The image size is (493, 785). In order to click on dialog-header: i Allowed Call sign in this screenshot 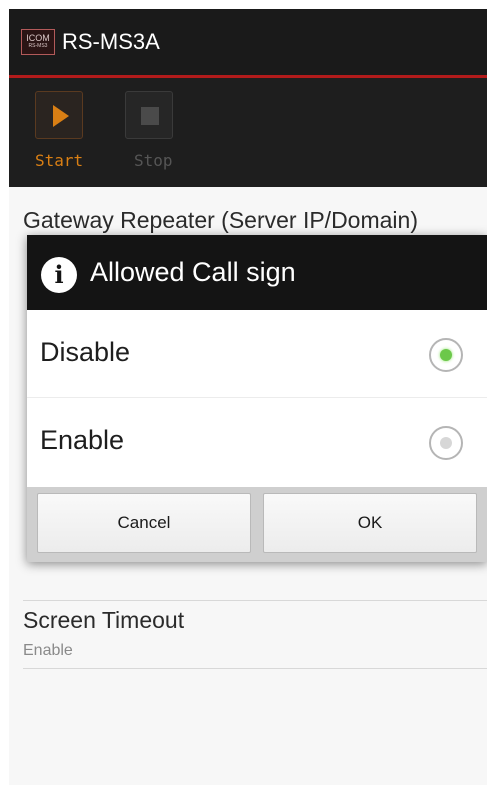, I will do `click(257, 272)`.